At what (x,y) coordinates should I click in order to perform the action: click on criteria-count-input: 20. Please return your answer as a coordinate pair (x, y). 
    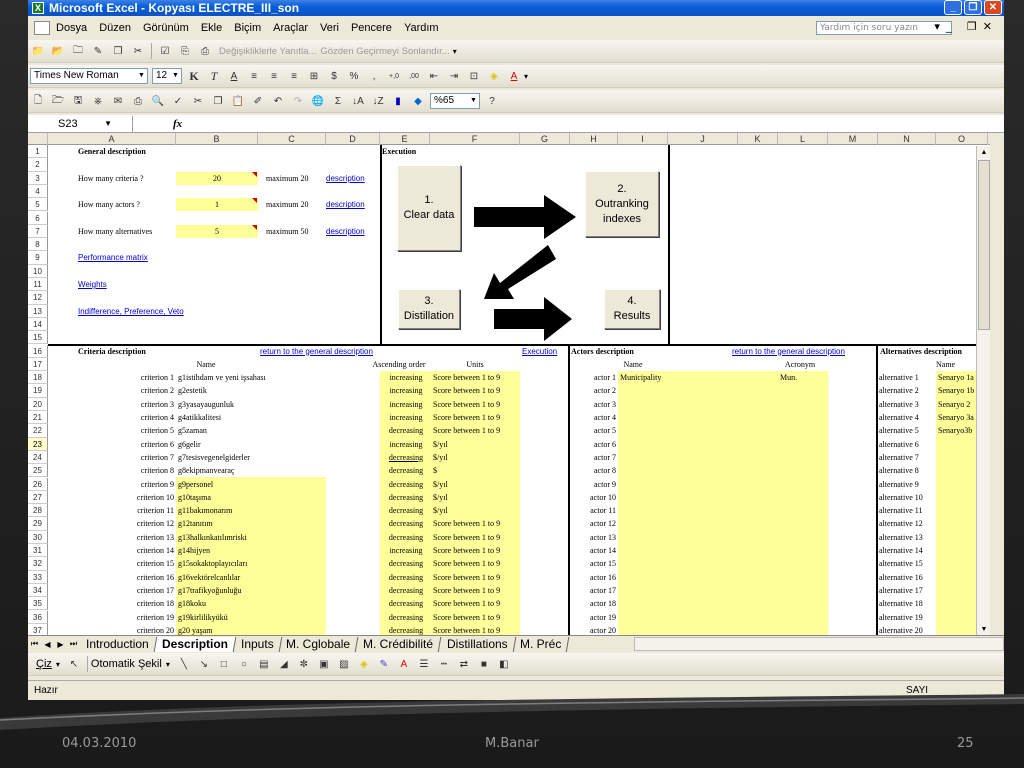
    Looking at the image, I should click on (217, 178).